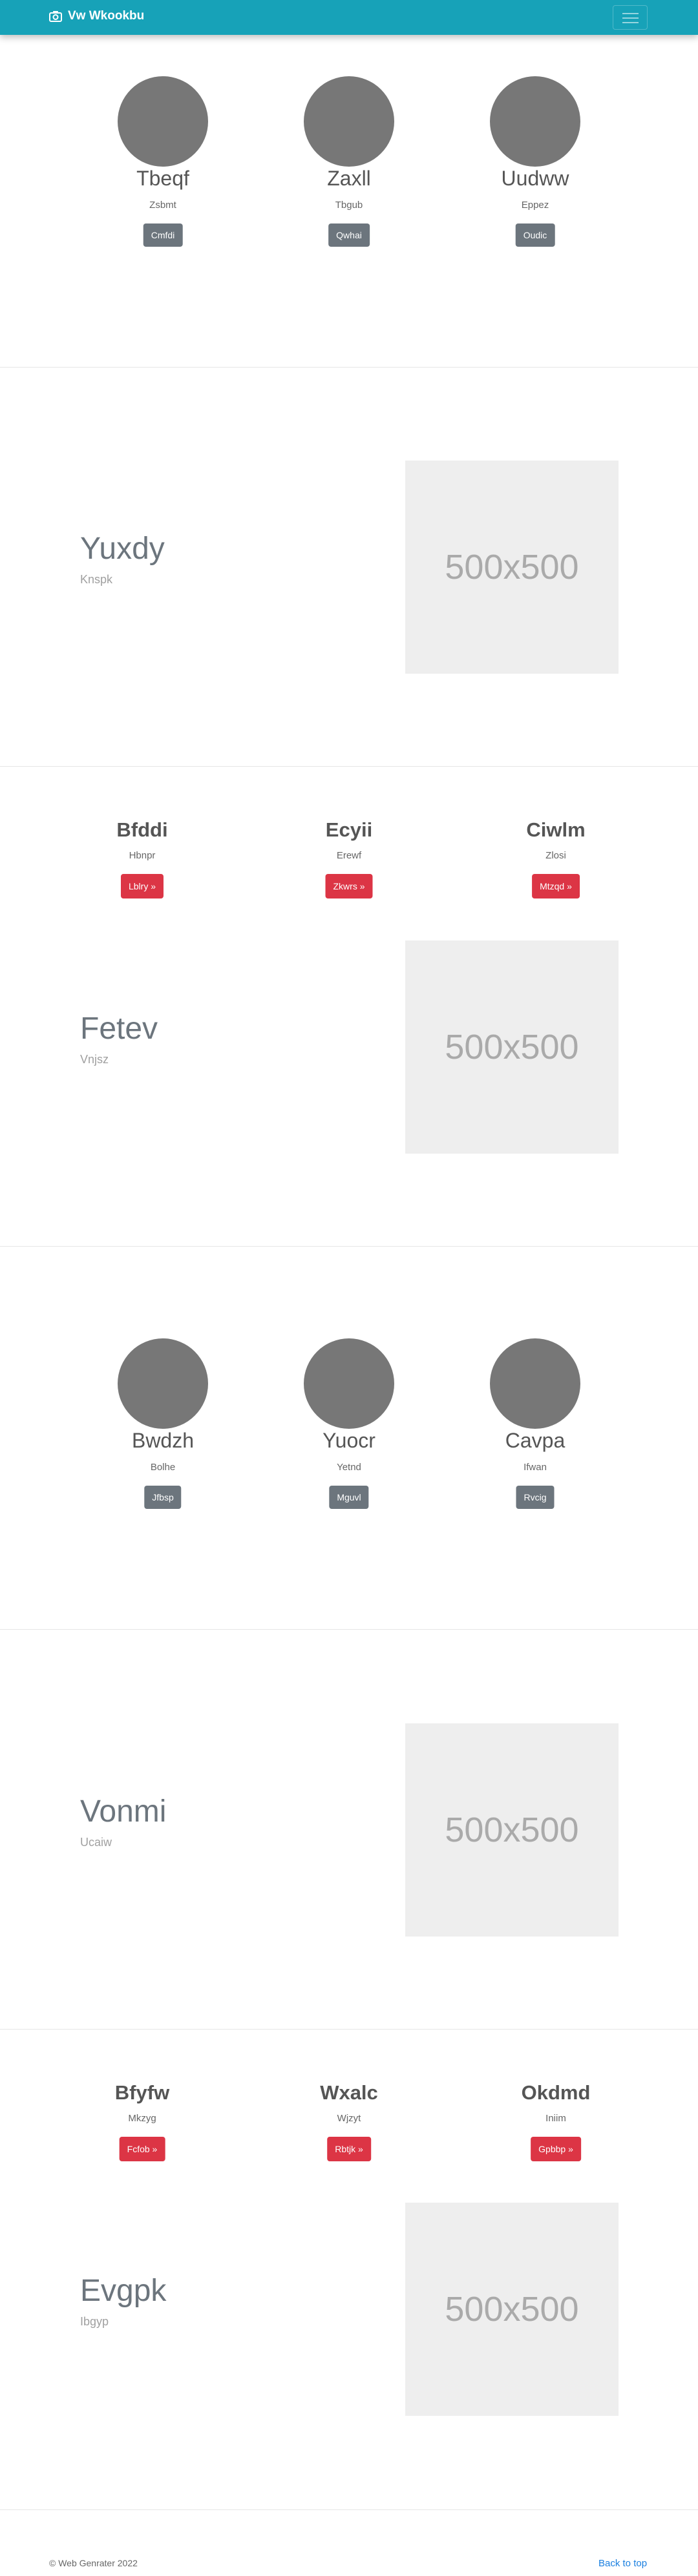 This screenshot has height=2576, width=698. I want to click on person-name: Uudww, so click(535, 178).